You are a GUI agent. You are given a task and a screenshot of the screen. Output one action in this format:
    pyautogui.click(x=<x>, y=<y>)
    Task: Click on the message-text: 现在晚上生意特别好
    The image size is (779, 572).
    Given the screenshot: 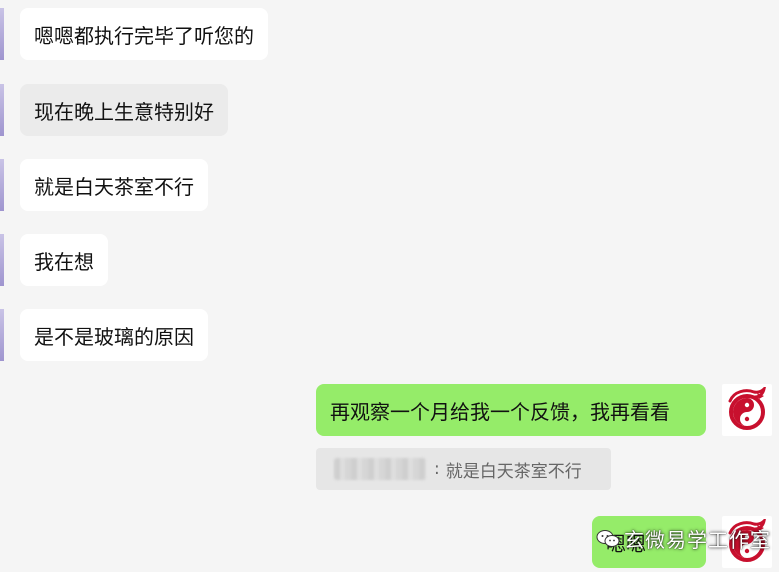 What is the action you would take?
    pyautogui.click(x=124, y=111)
    